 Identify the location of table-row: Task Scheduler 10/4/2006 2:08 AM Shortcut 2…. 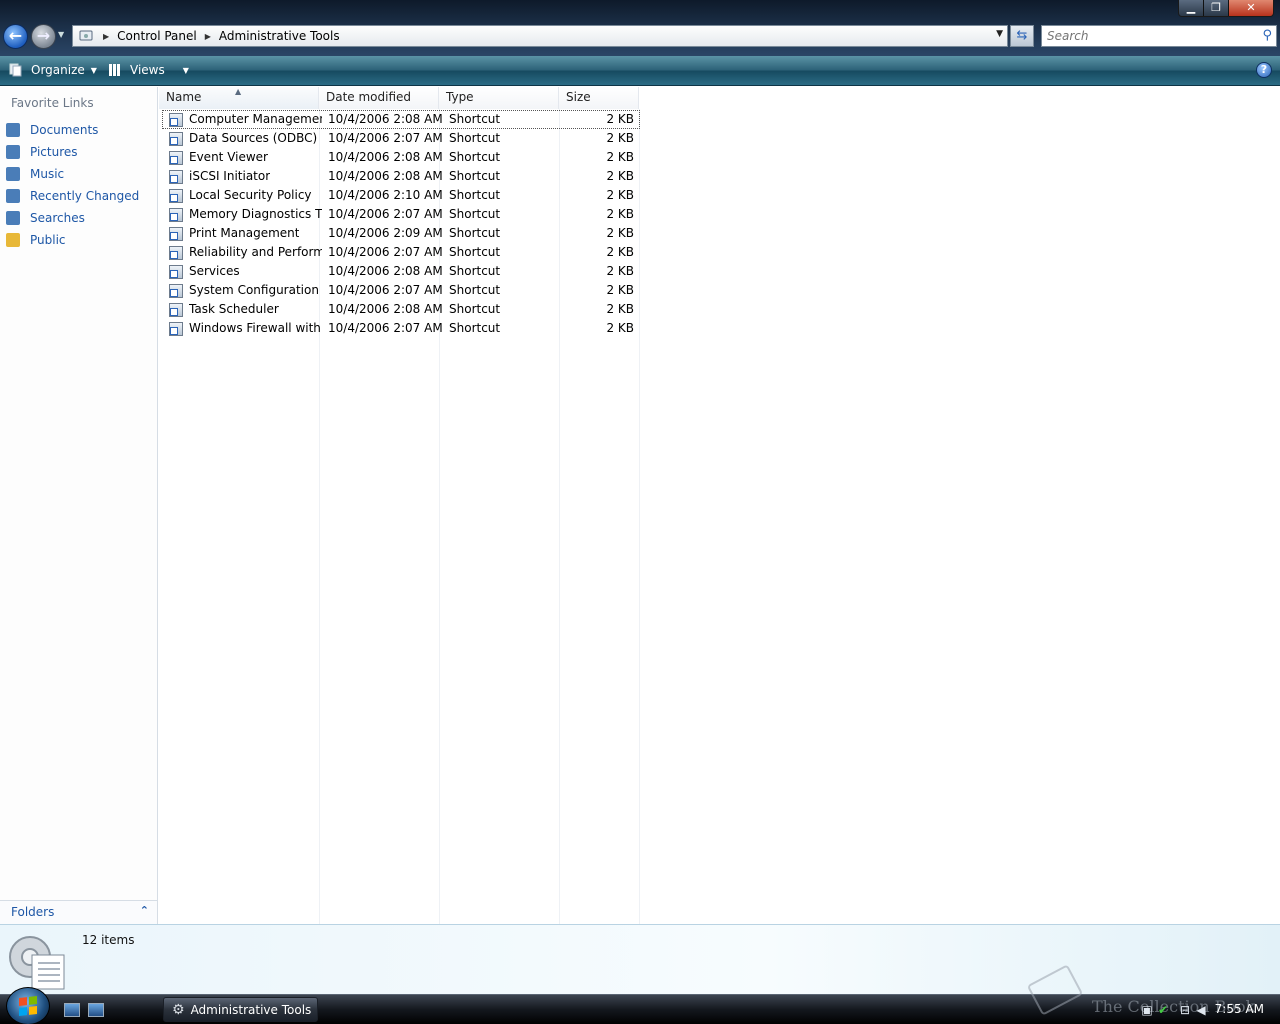
(401, 309).